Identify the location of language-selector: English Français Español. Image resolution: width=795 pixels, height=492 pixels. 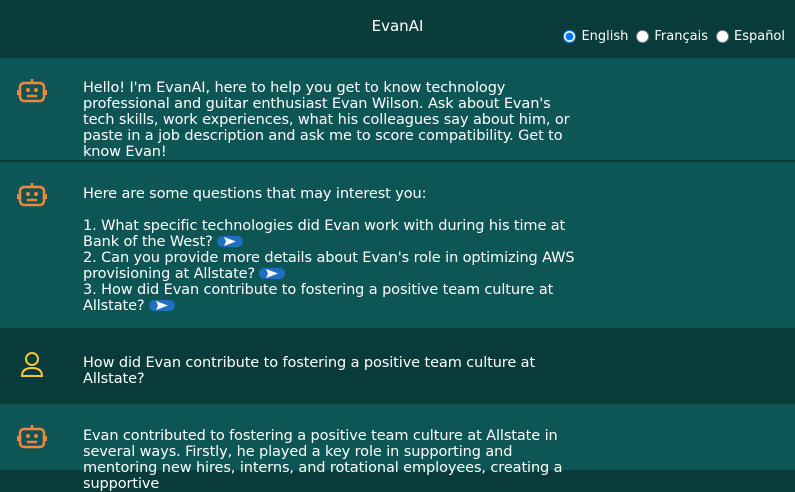
(670, 36).